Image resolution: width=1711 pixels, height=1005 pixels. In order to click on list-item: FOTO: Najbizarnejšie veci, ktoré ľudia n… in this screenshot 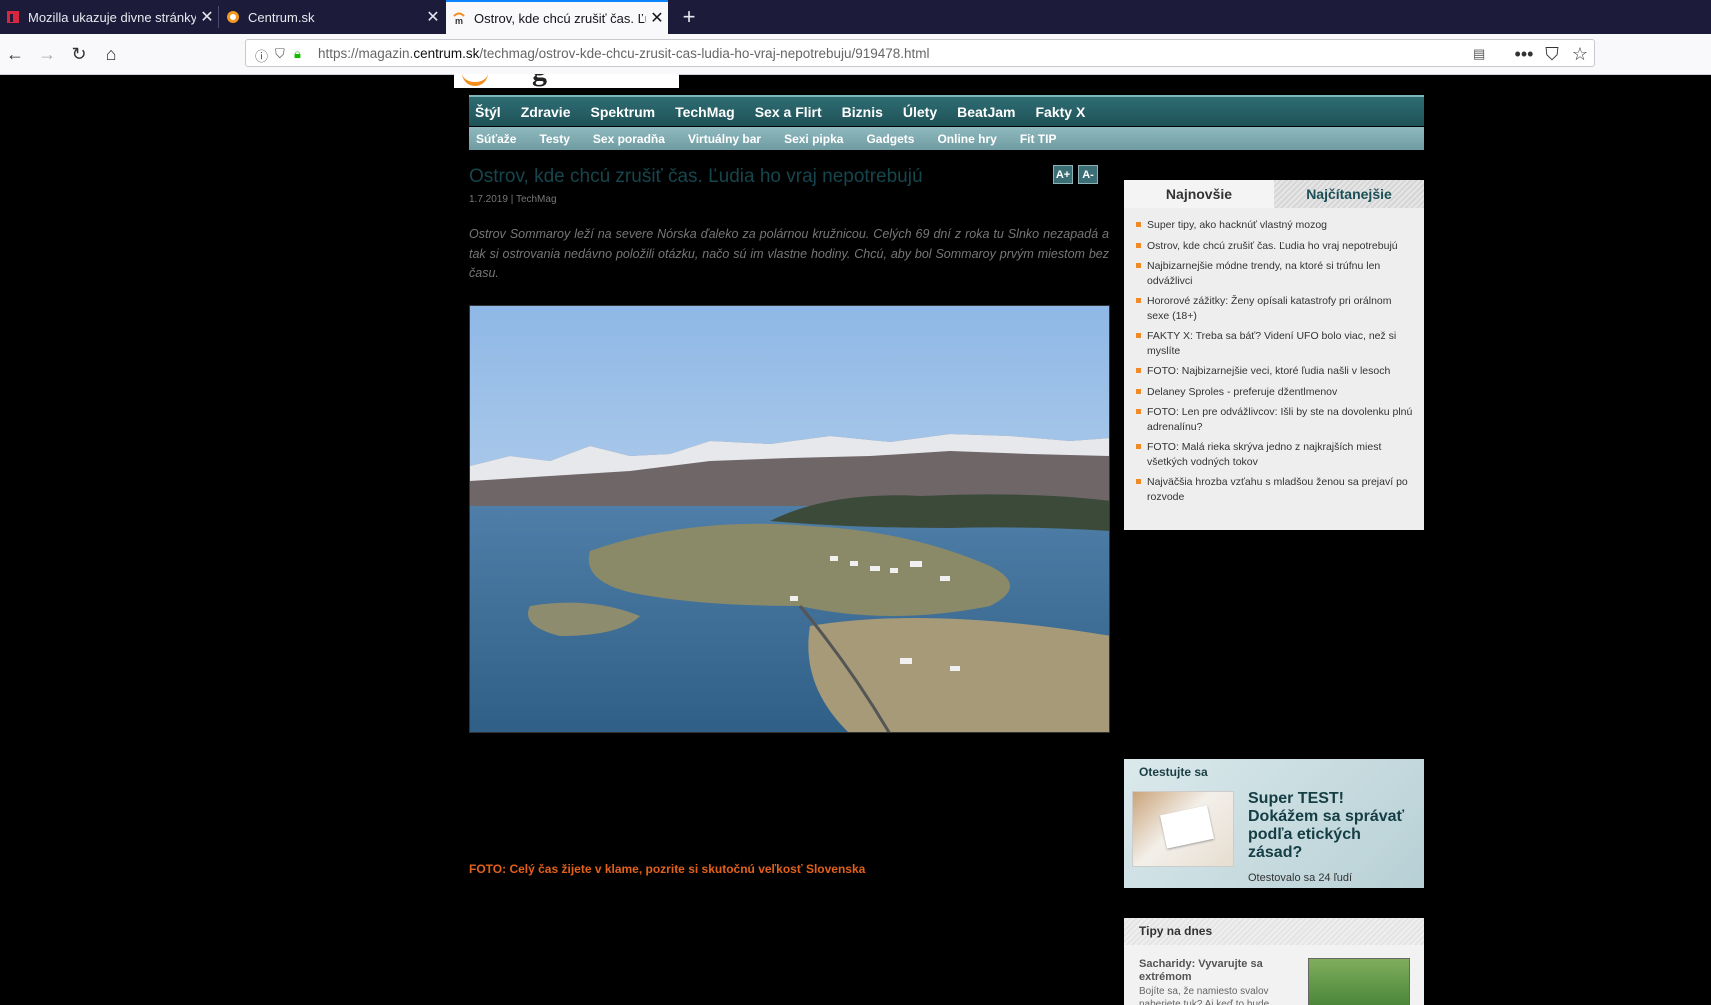, I will do `click(1274, 371)`.